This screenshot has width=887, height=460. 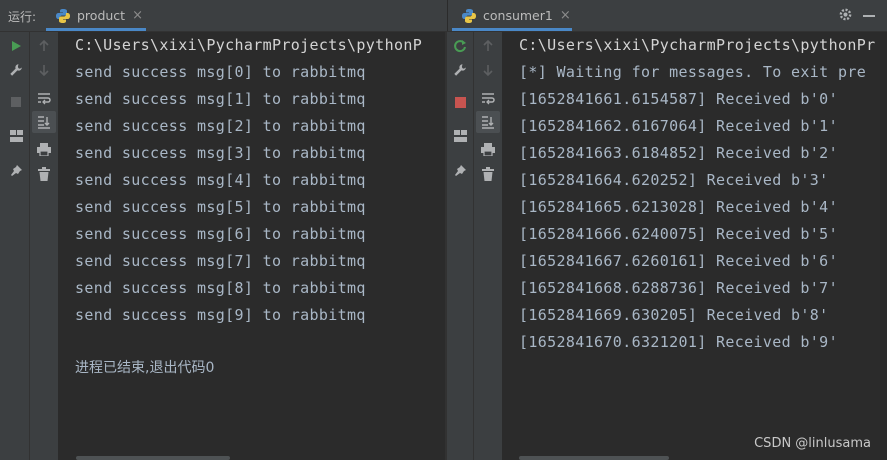 I want to click on output-line: send success msg[1] to rabbitmq, so click(x=220, y=99).